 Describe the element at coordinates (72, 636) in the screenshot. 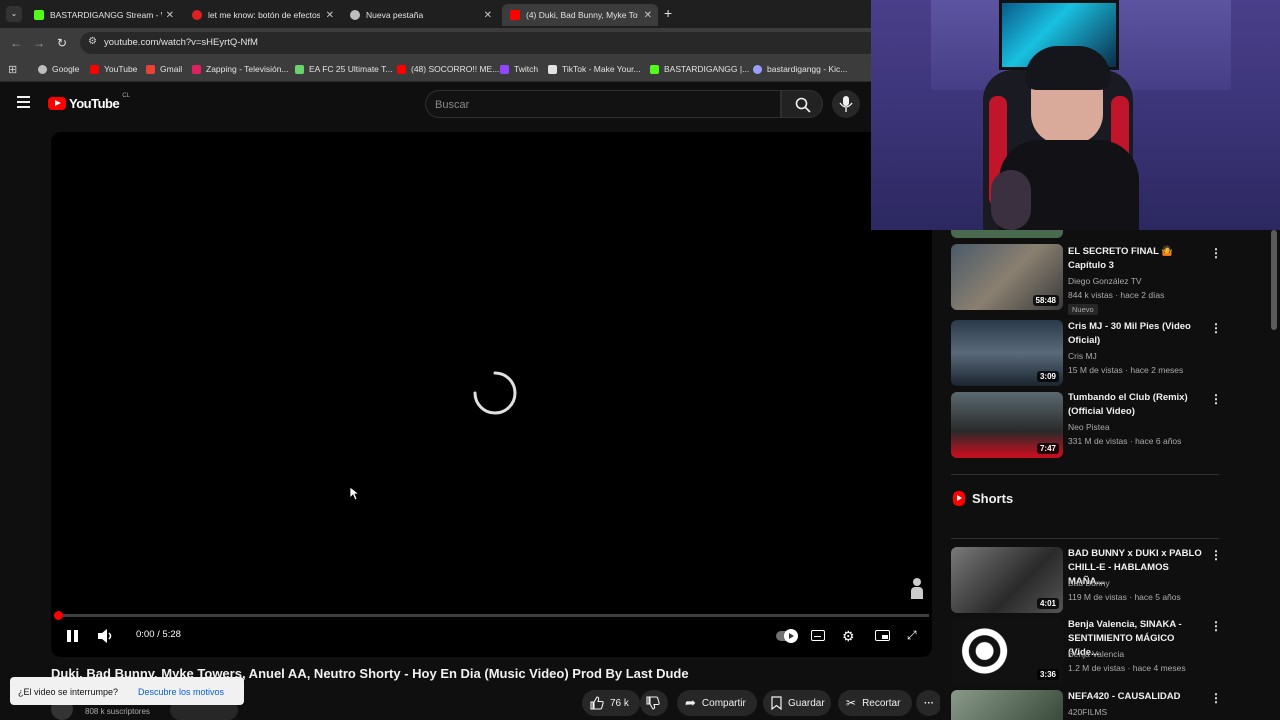

I see `pause-button` at that location.